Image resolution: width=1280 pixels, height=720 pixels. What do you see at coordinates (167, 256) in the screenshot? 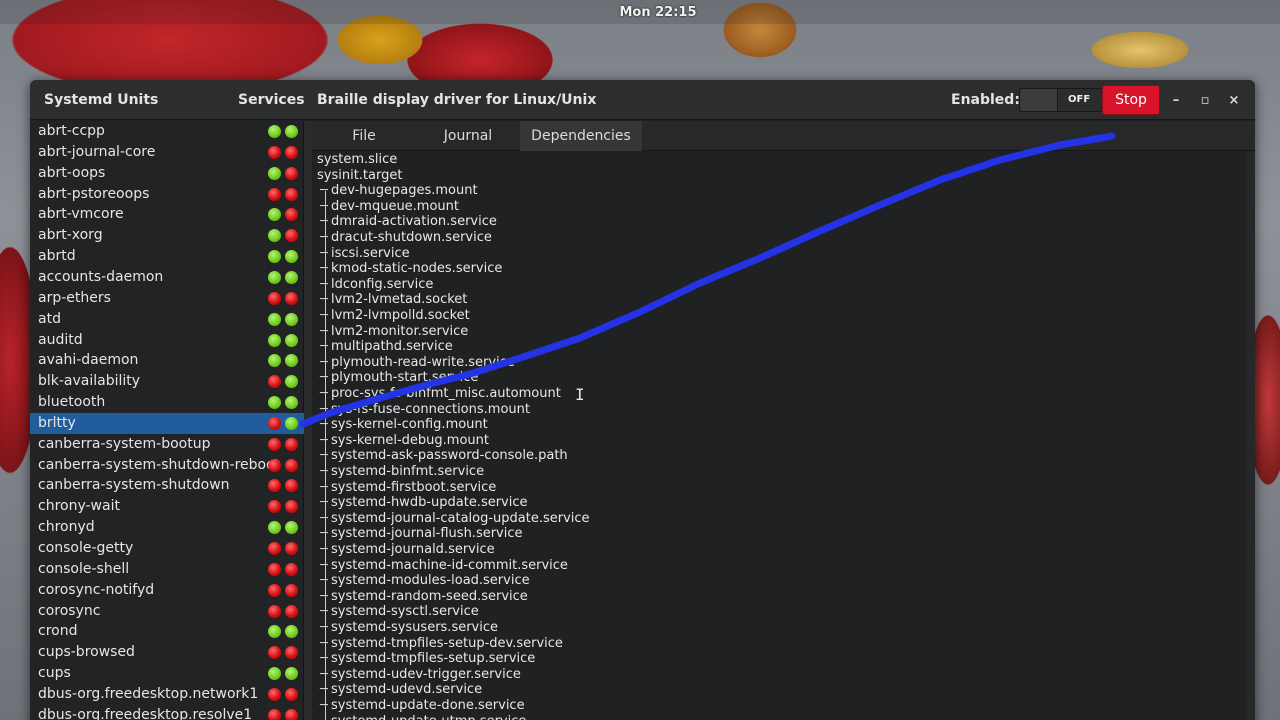
I see `unit-item: abrtd` at bounding box center [167, 256].